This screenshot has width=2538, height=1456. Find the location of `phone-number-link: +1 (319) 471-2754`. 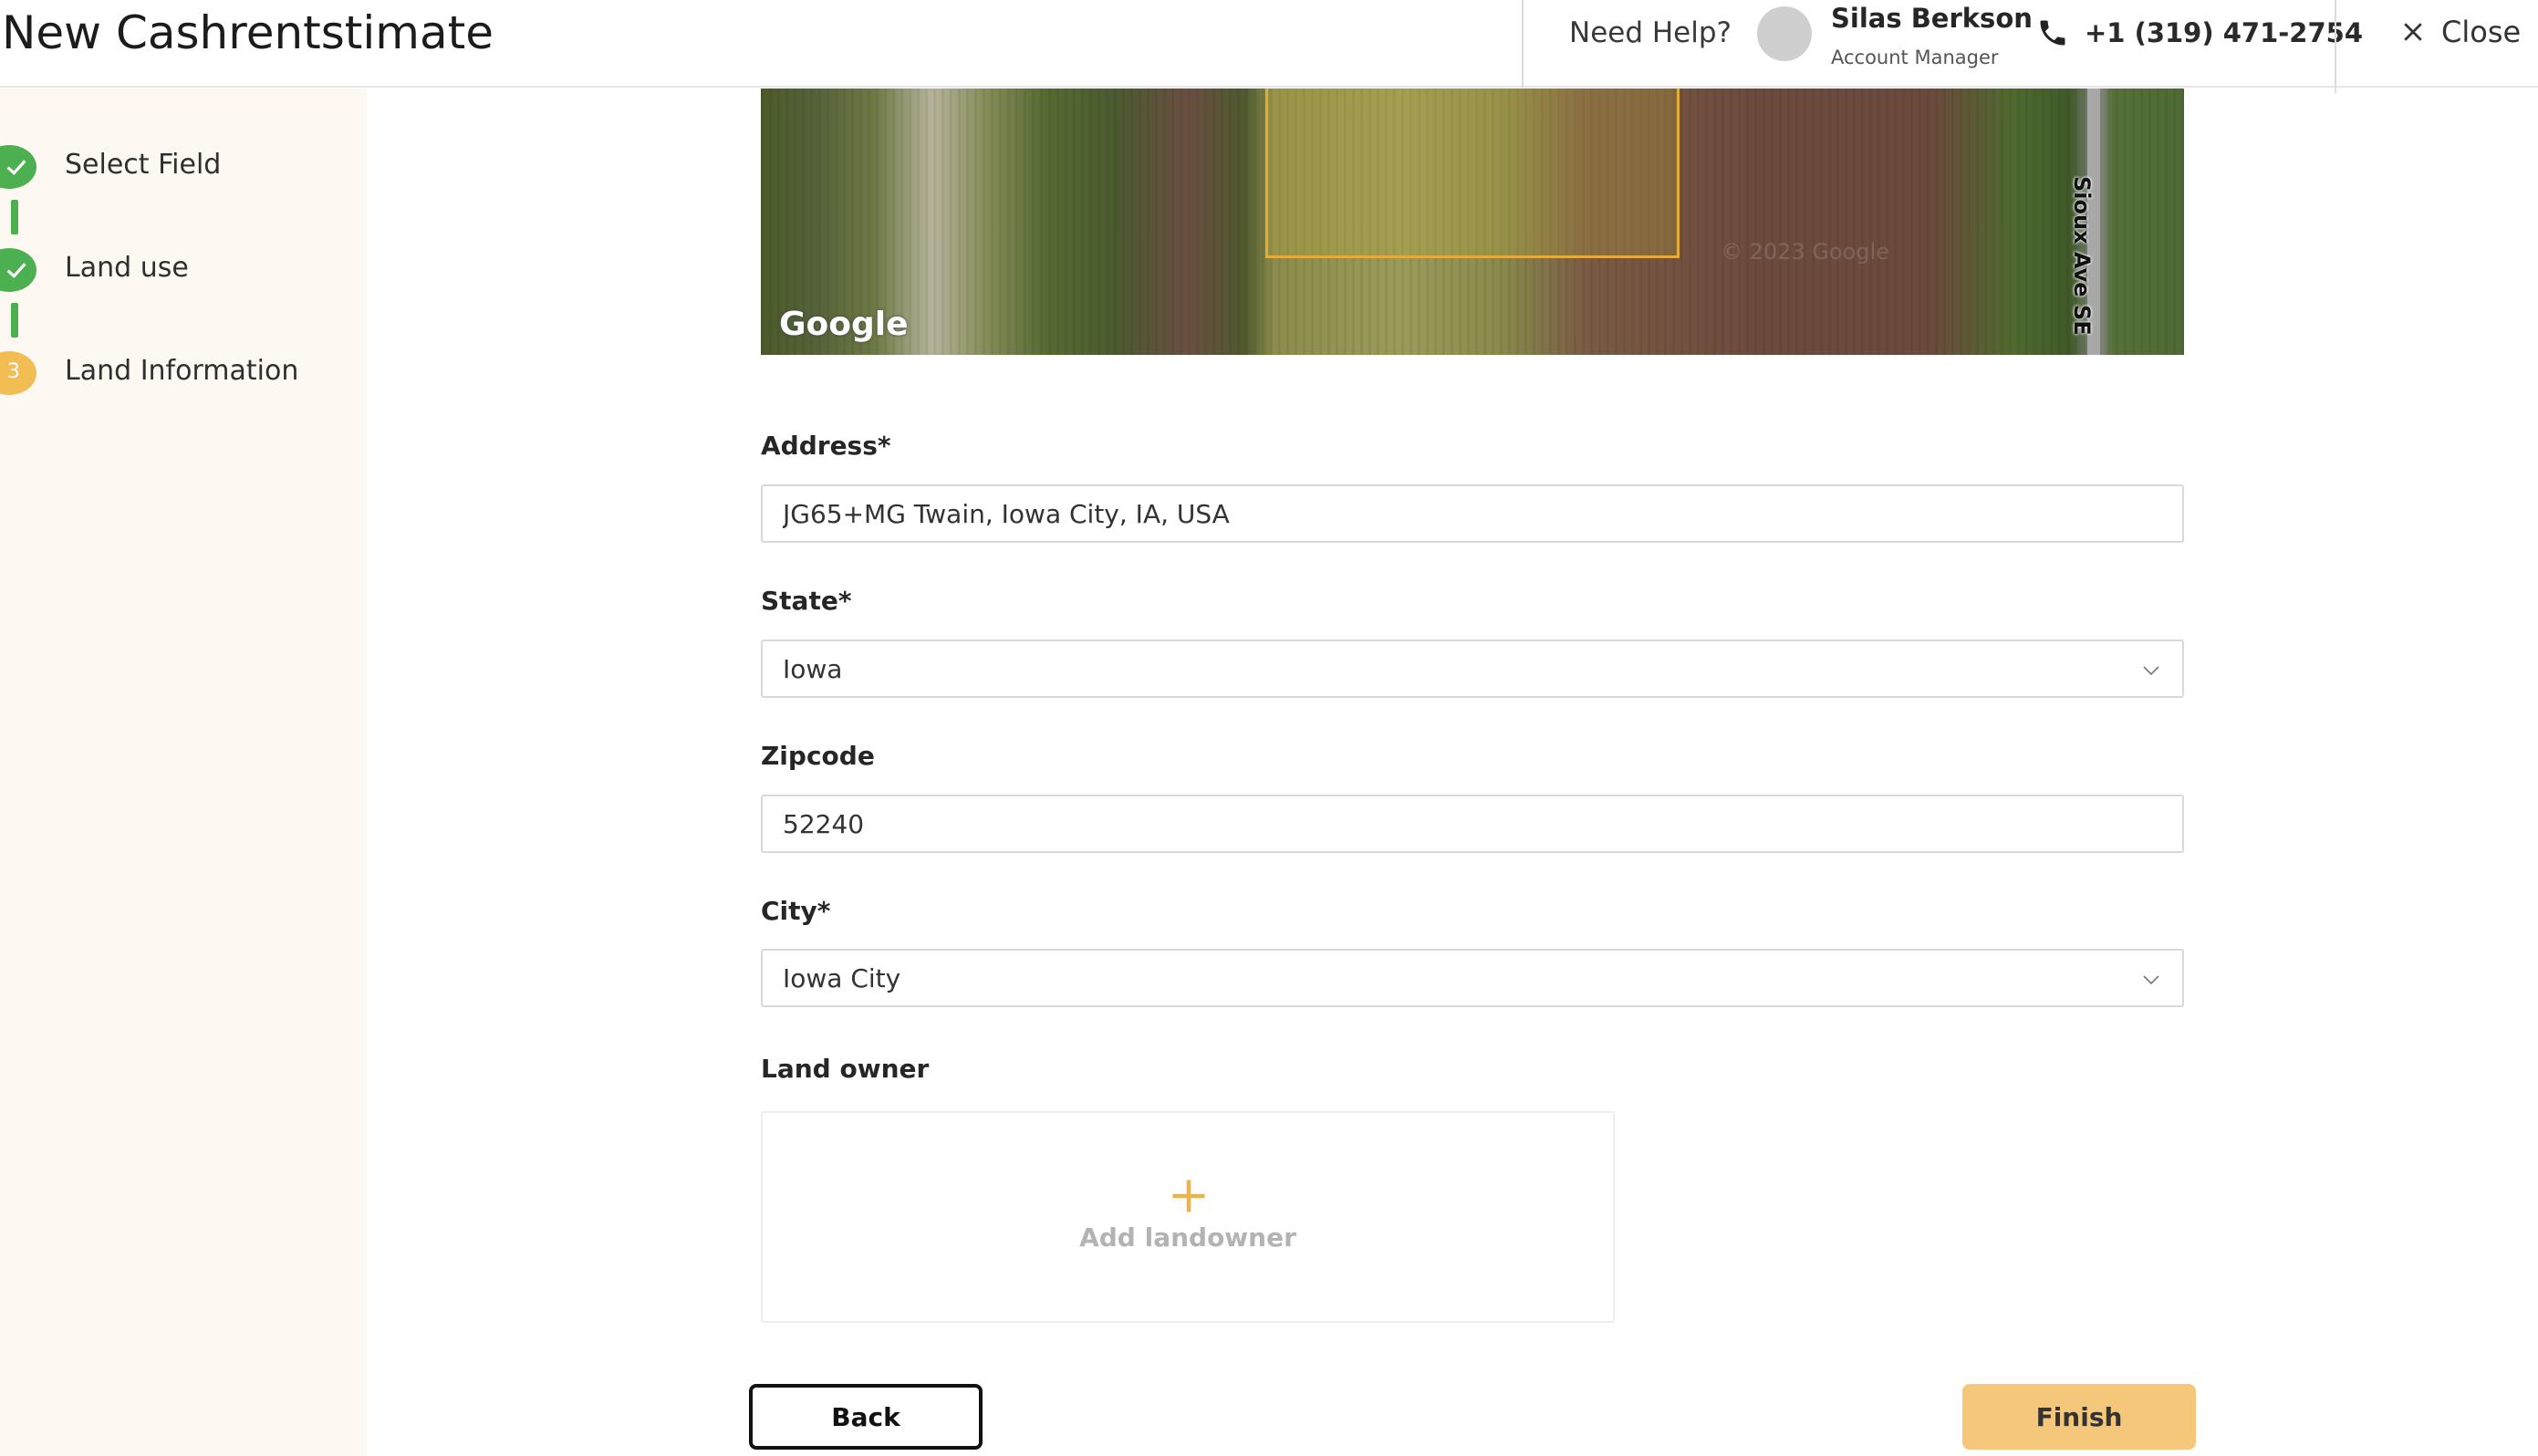

phone-number-link: +1 (319) 471-2754 is located at coordinates (2224, 33).